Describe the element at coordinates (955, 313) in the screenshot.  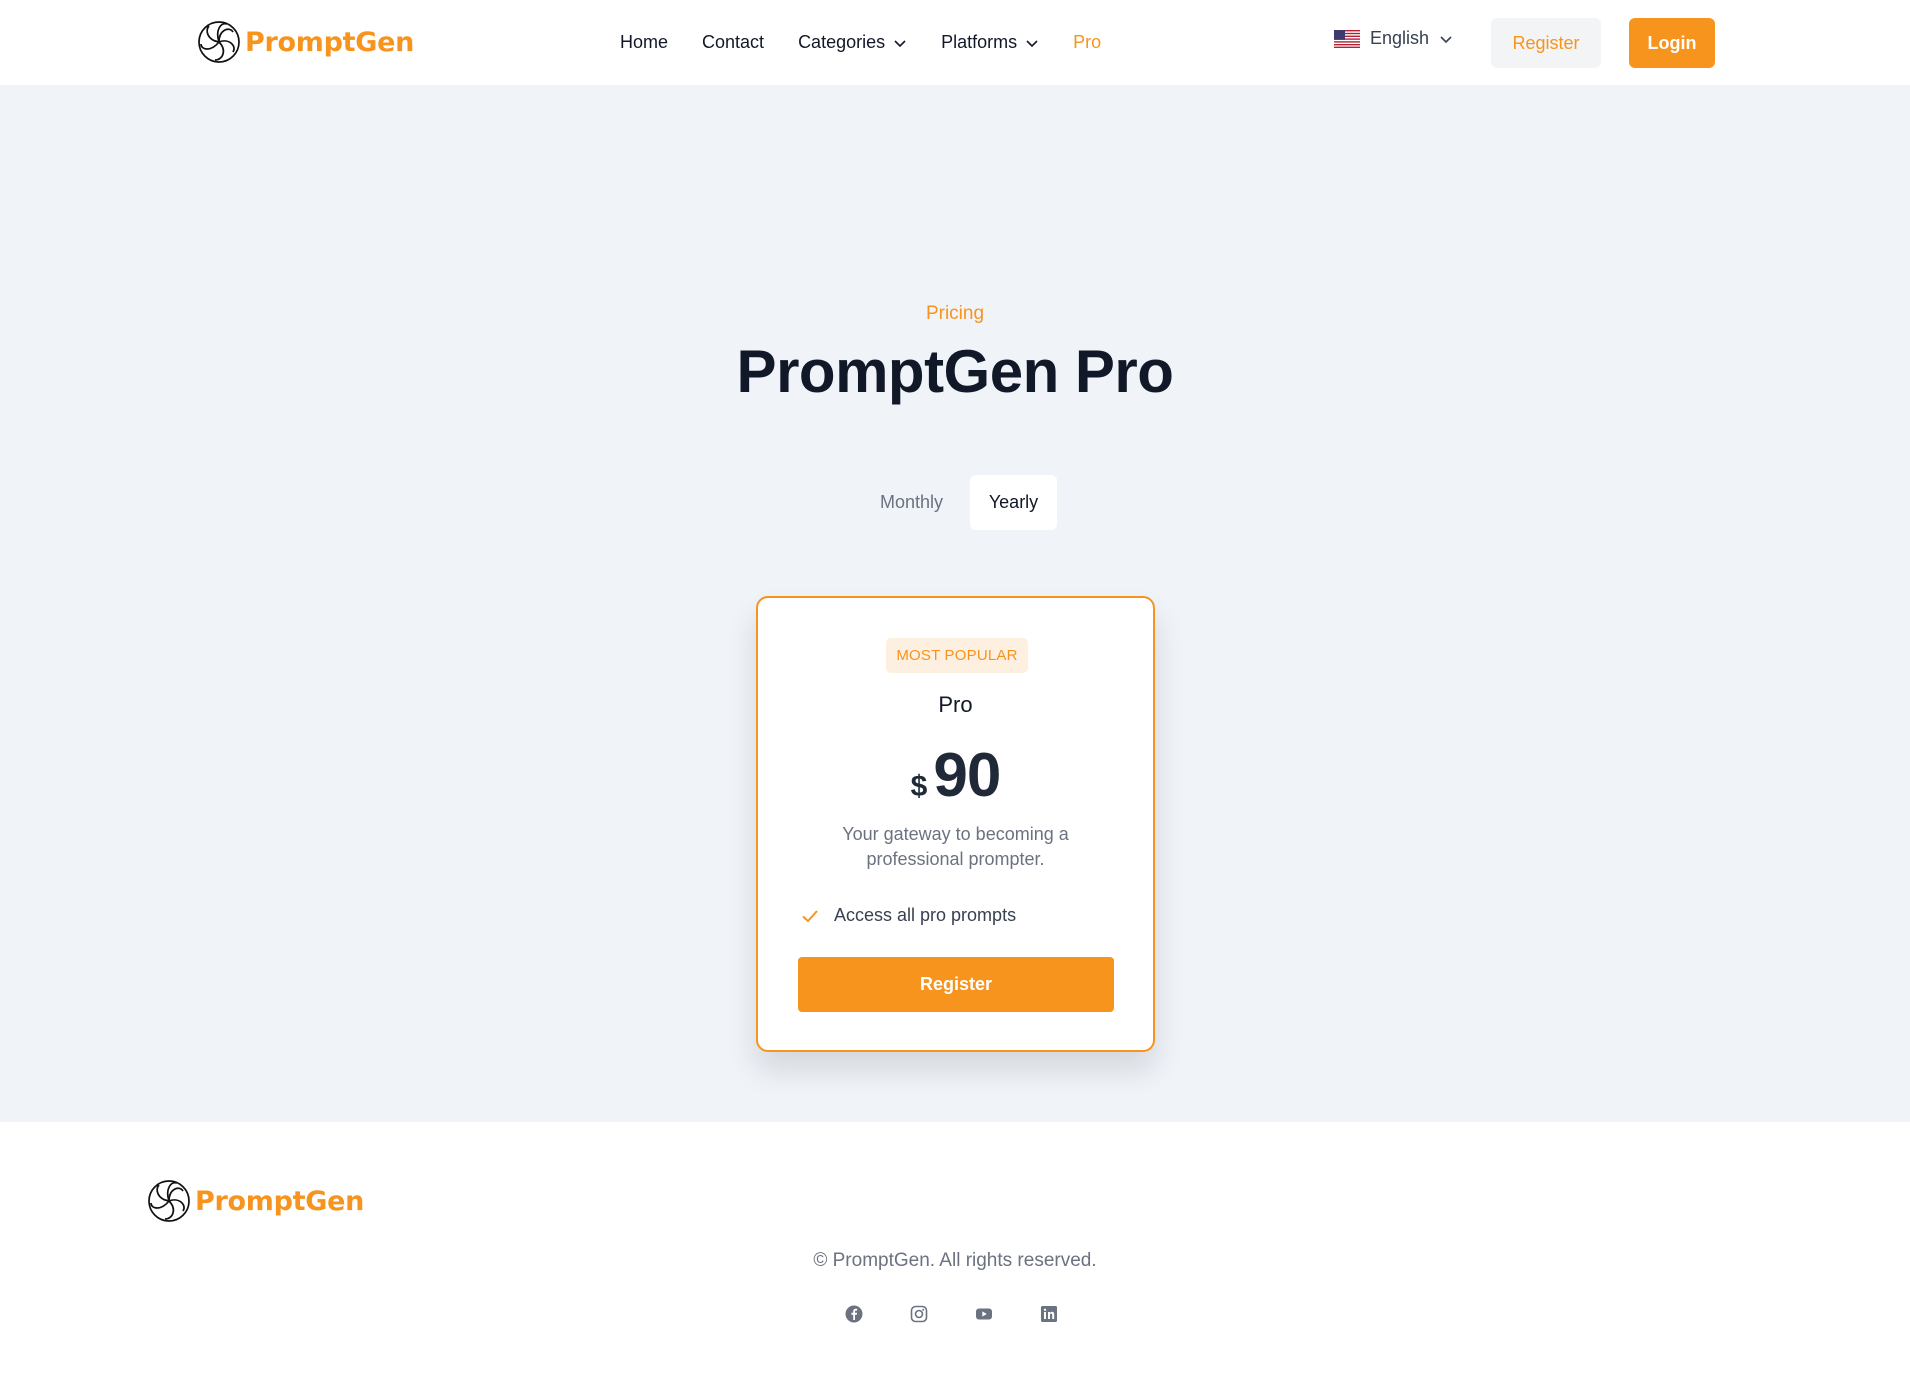
I see `section-eyebrow: Pricing` at that location.